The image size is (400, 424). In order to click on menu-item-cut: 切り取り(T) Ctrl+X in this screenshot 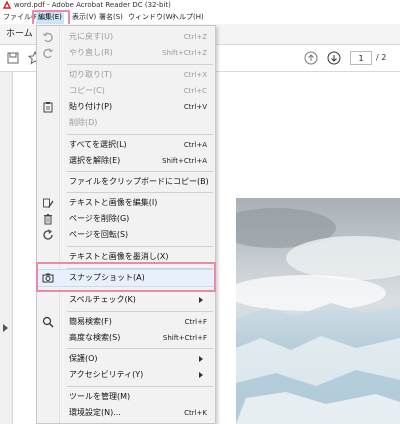, I will do `click(126, 75)`.